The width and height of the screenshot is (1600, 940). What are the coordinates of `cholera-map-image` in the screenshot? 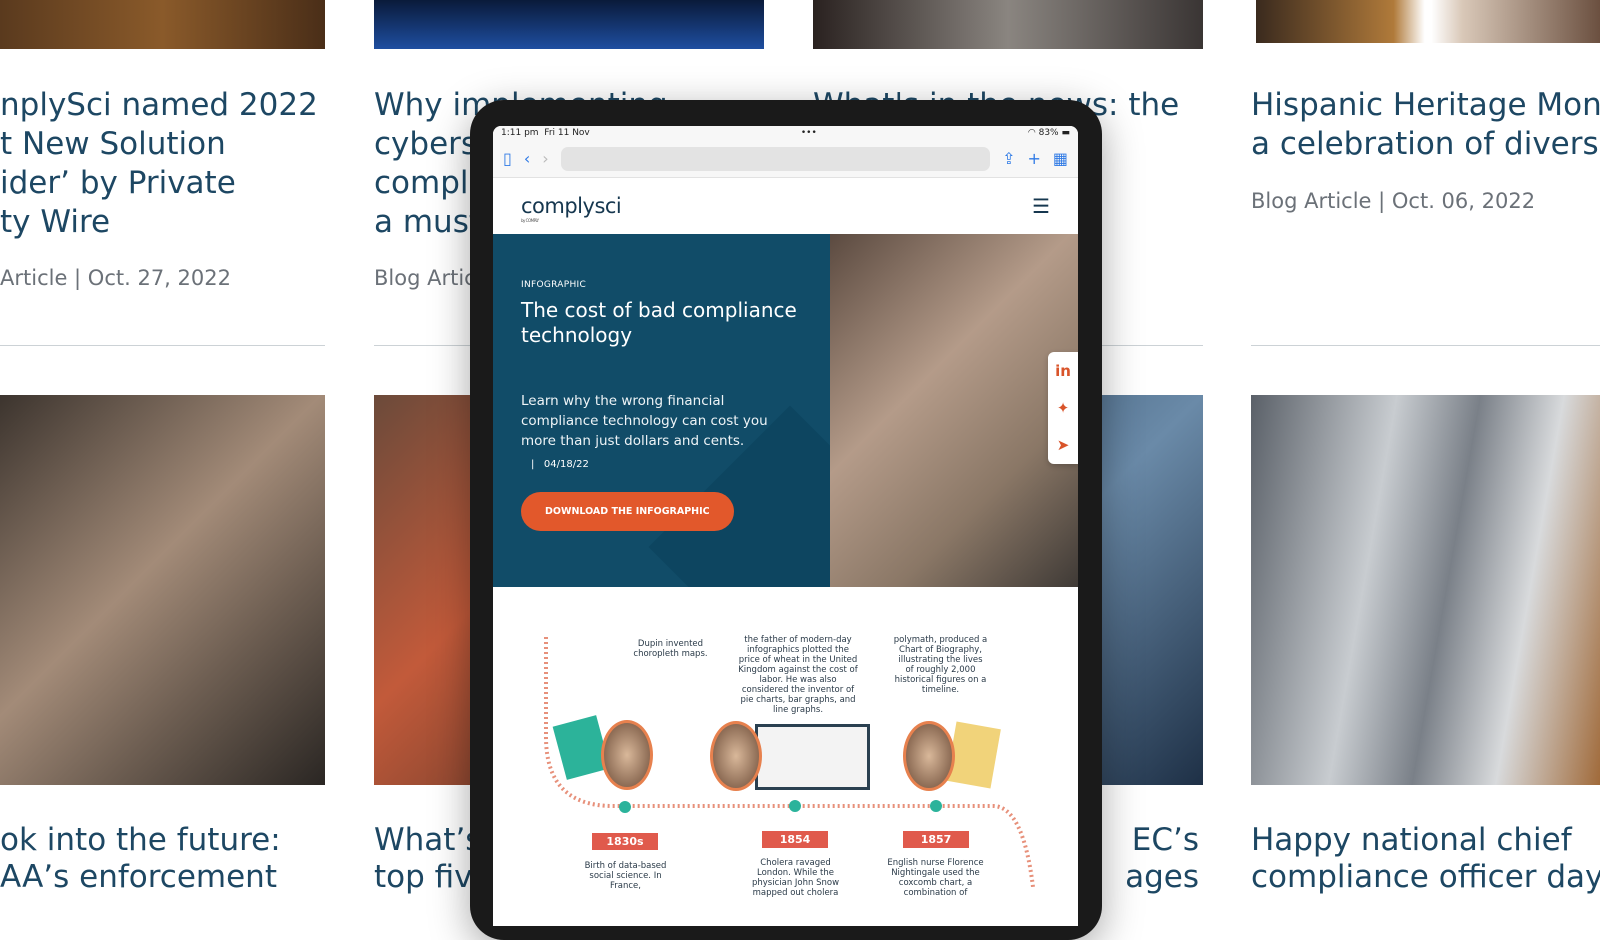 It's located at (812, 757).